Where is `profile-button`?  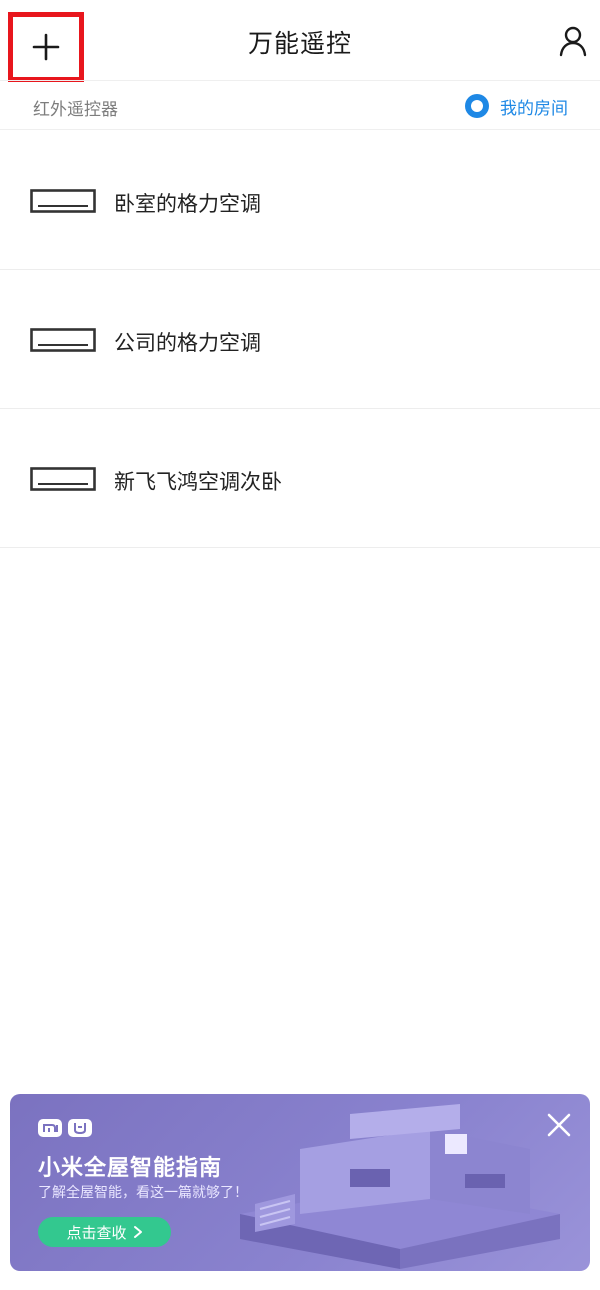
profile-button is located at coordinates (573, 41).